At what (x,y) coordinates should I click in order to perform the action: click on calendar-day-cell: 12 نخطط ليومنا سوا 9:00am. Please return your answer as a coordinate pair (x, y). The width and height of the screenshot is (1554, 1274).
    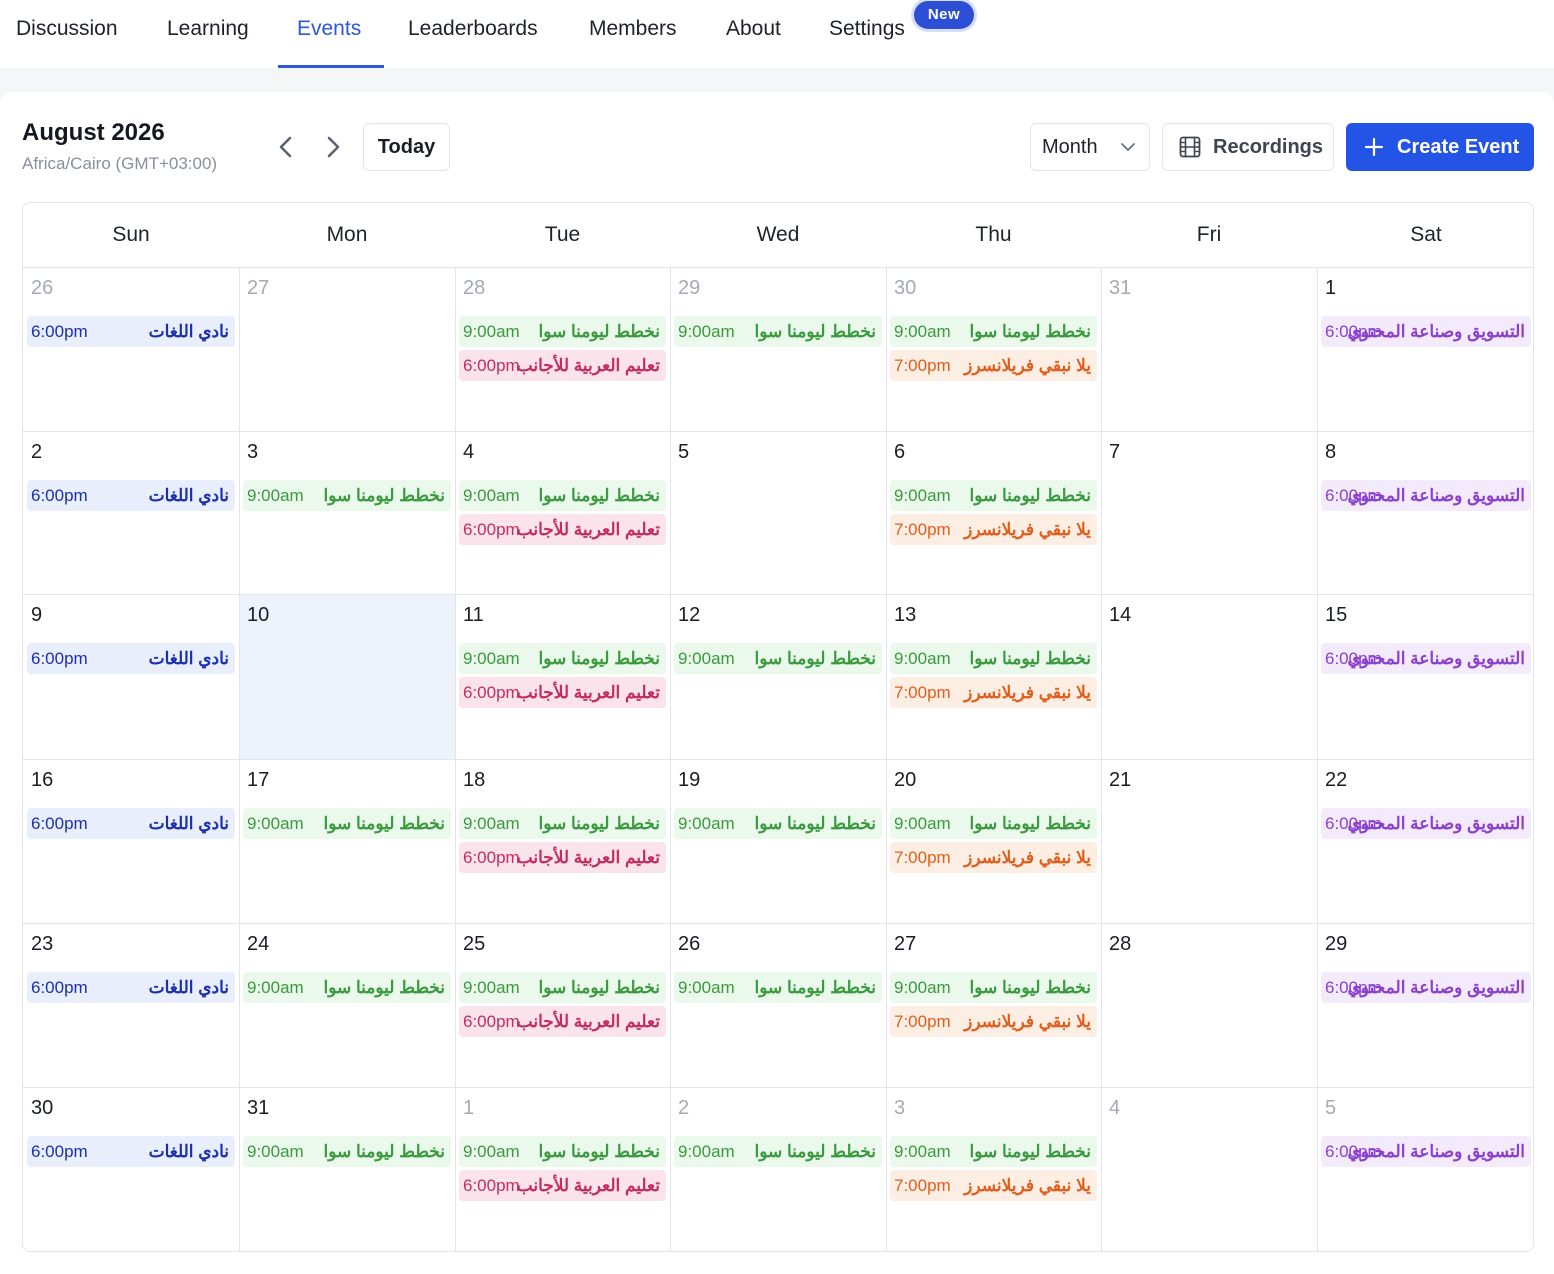
    Looking at the image, I should click on (778, 676).